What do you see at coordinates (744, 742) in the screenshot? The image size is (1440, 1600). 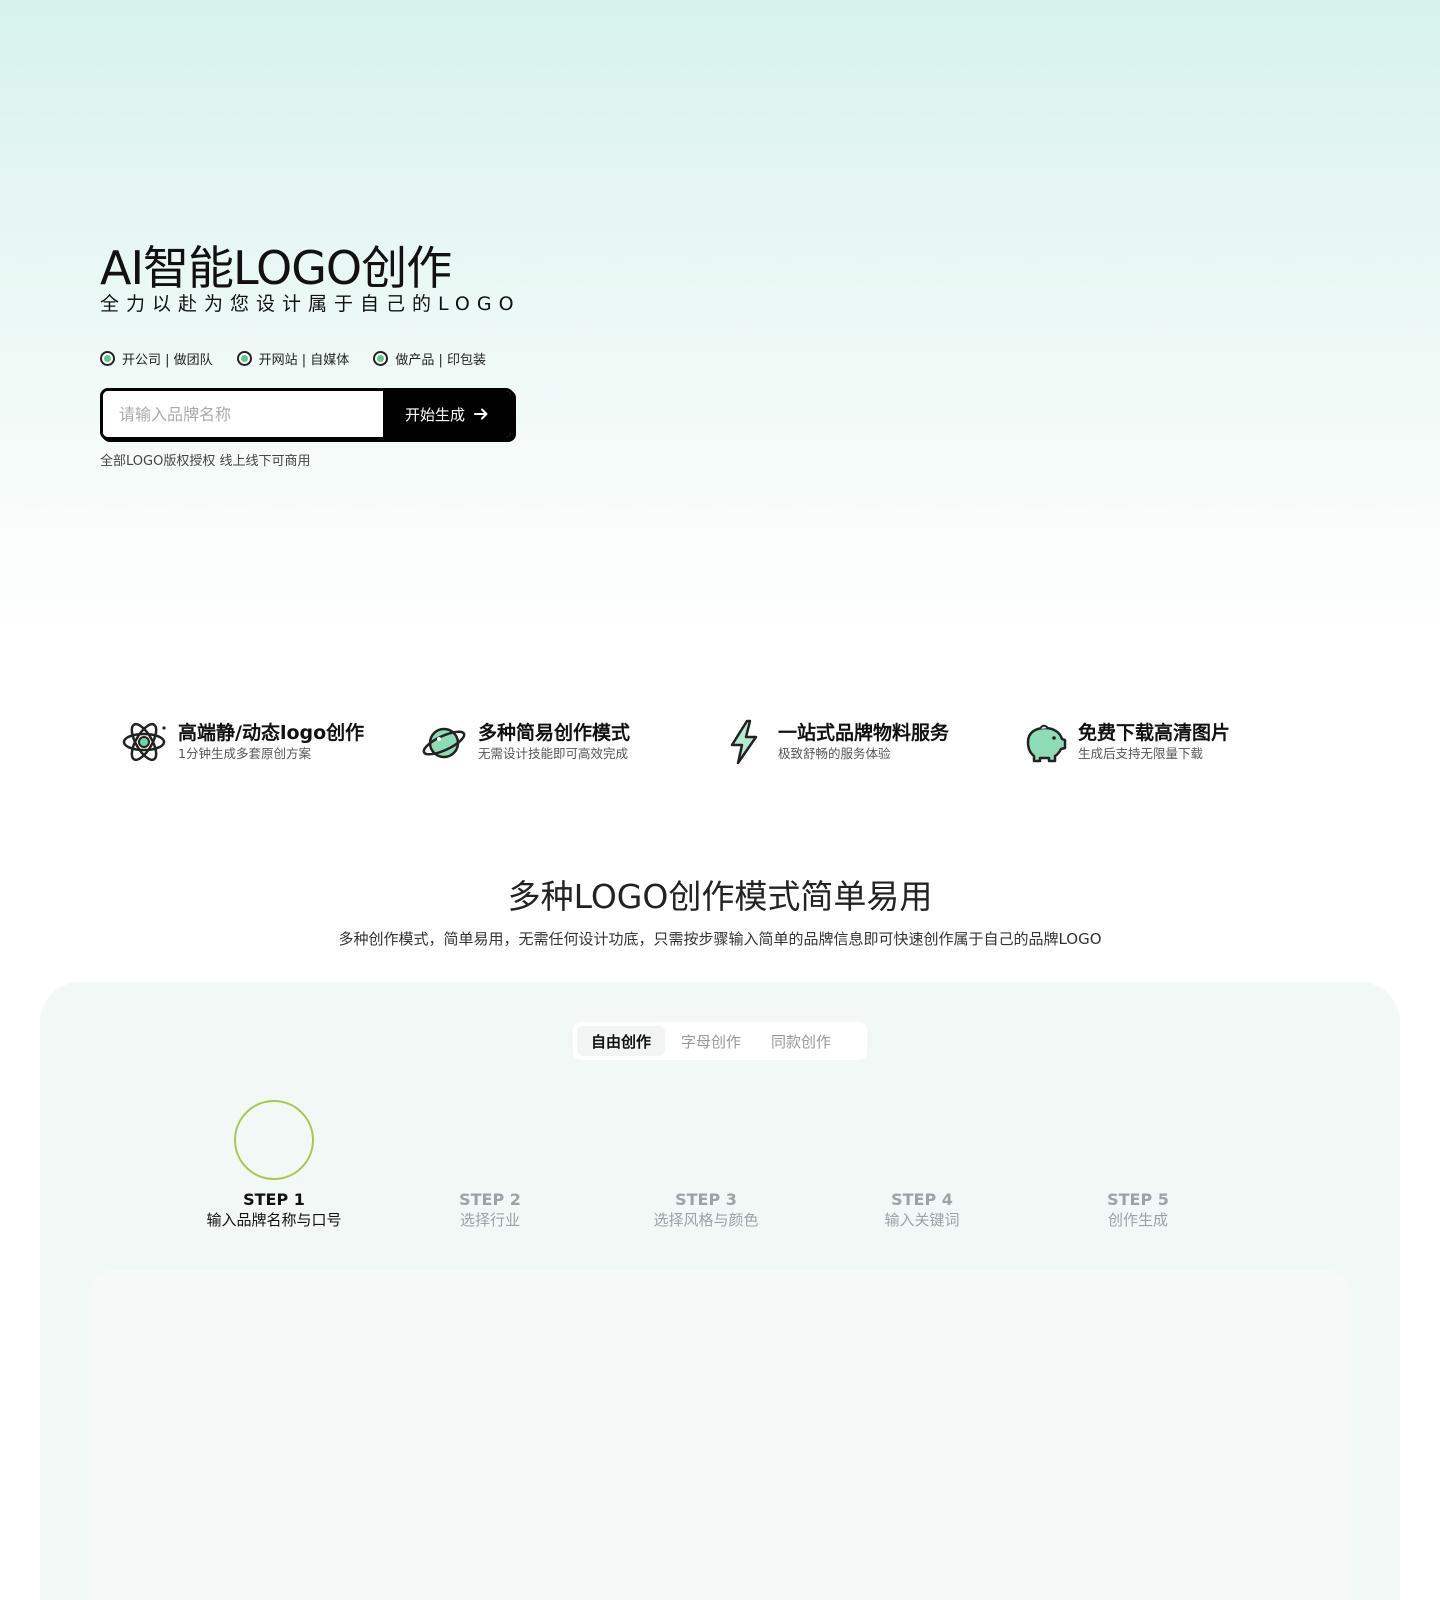 I see `lightning-icon` at bounding box center [744, 742].